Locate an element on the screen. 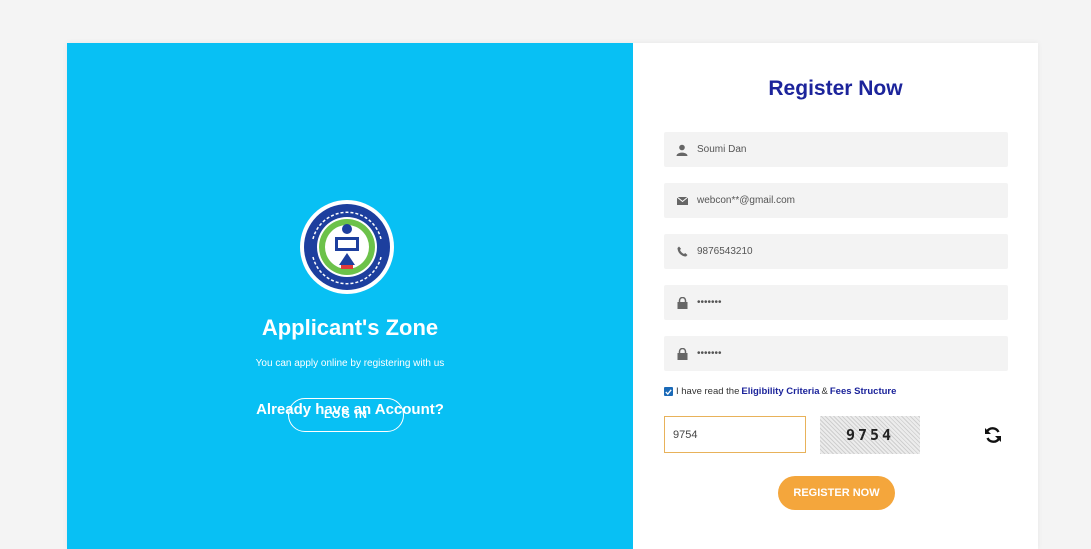  login-button: LOG IN is located at coordinates (346, 415).